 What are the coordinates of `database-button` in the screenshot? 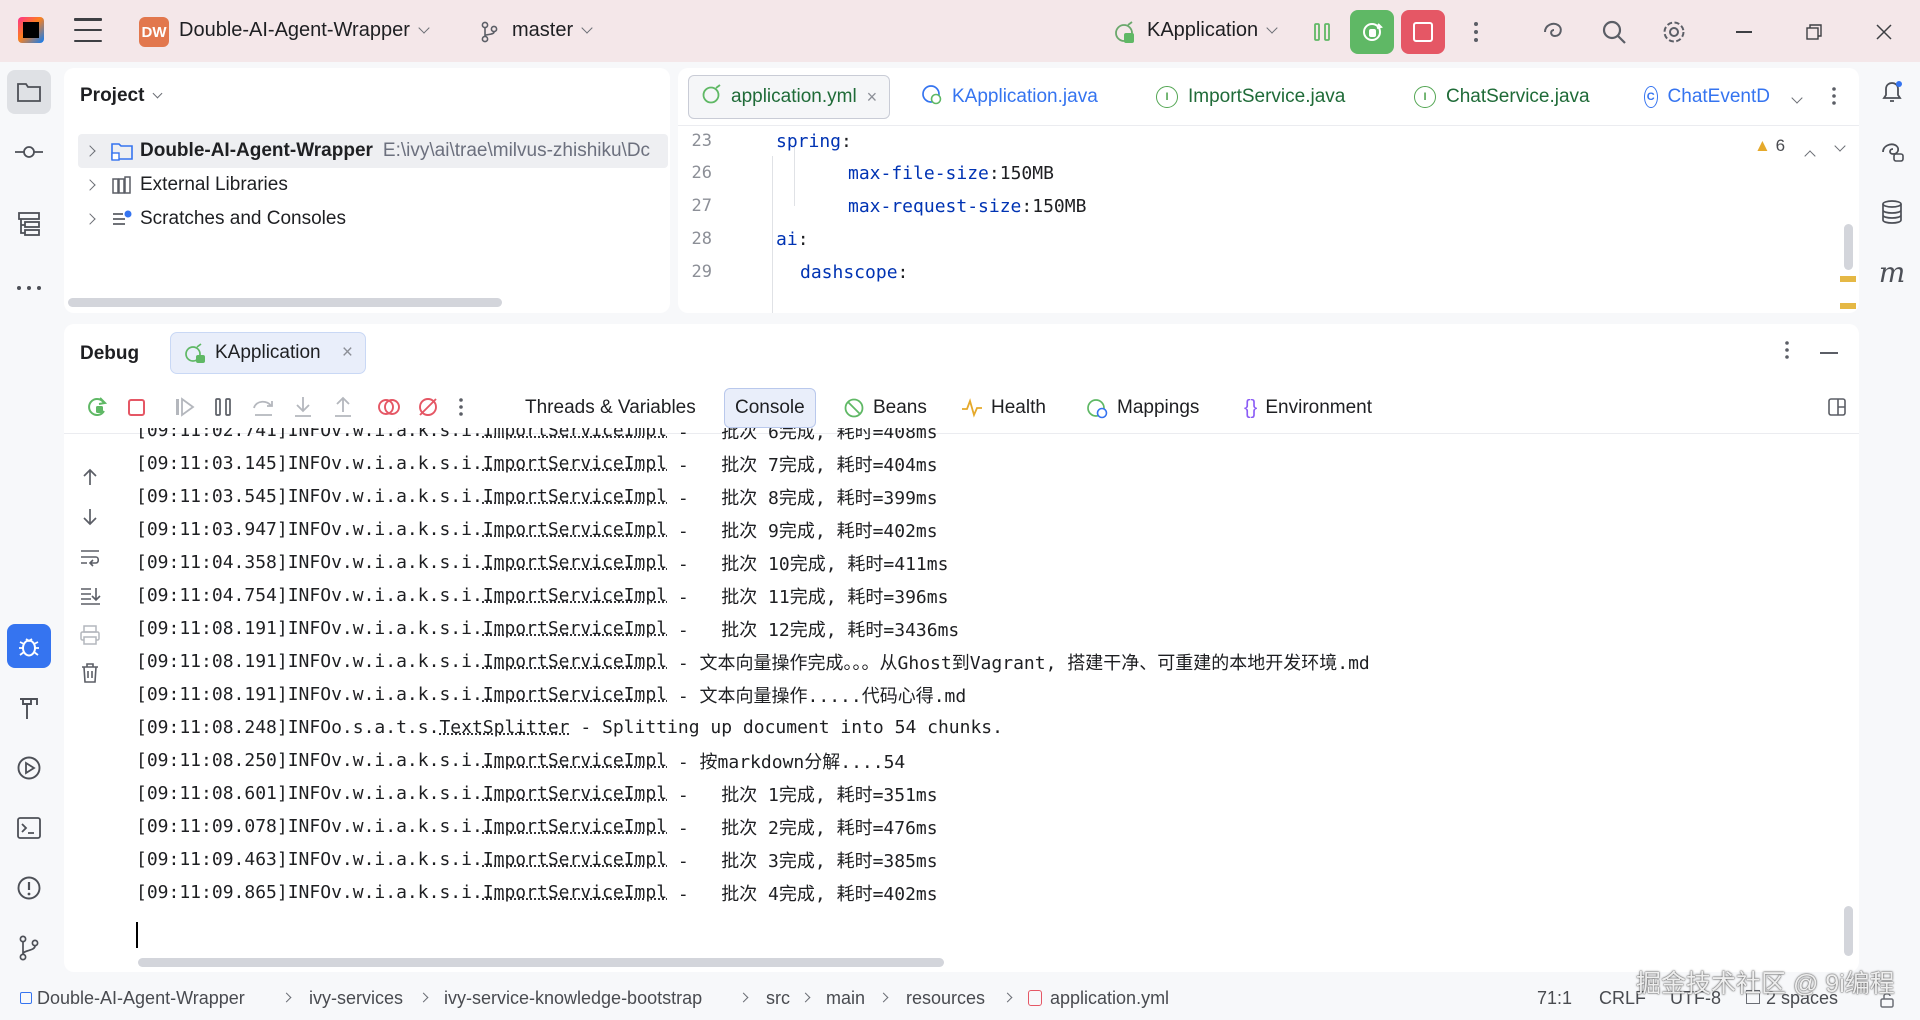 It's located at (1892, 212).